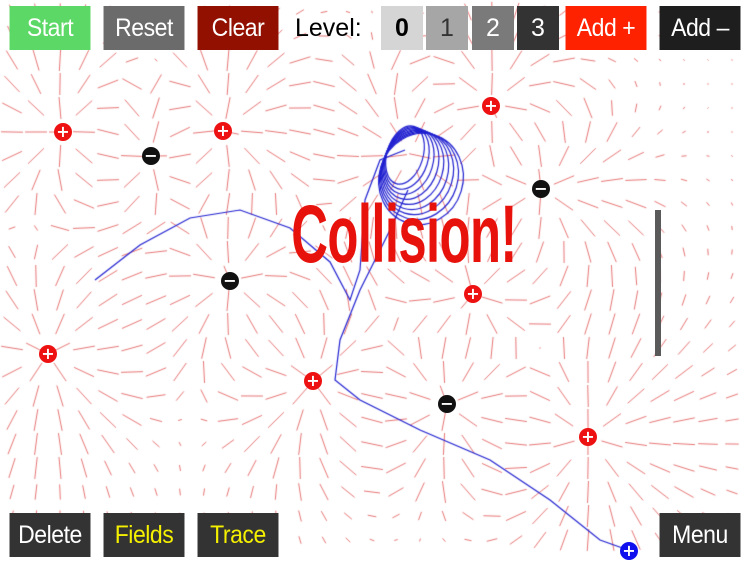 The height and width of the screenshot is (563, 750). What do you see at coordinates (328, 28) in the screenshot?
I see `level-label: Level:` at bounding box center [328, 28].